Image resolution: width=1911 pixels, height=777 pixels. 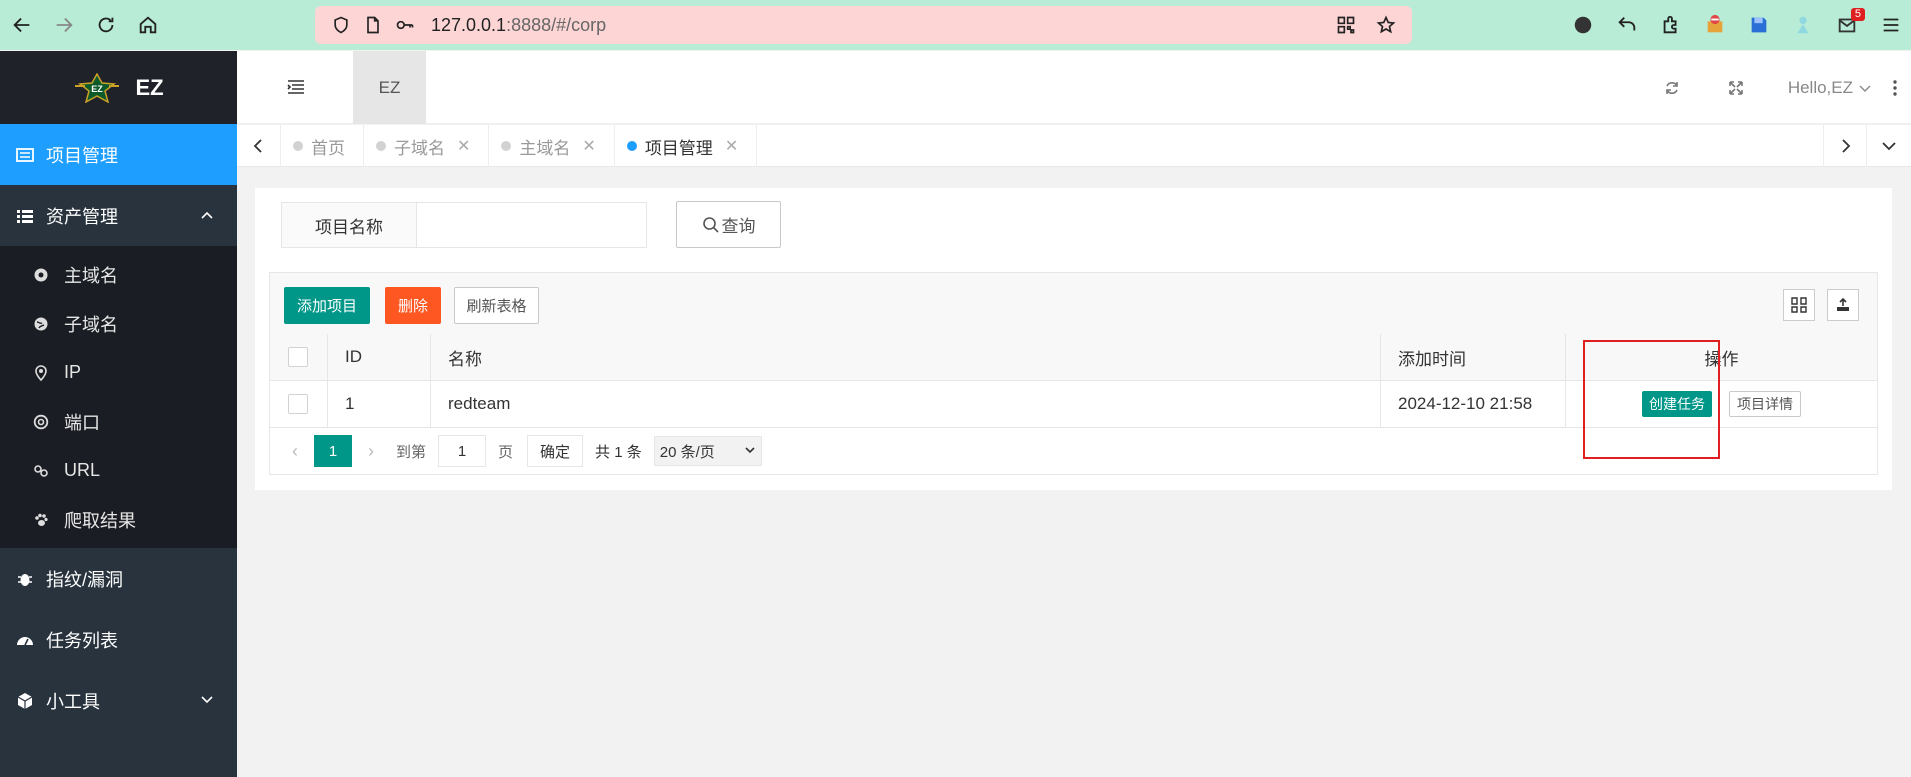 What do you see at coordinates (41, 372) in the screenshot?
I see `location-icon` at bounding box center [41, 372].